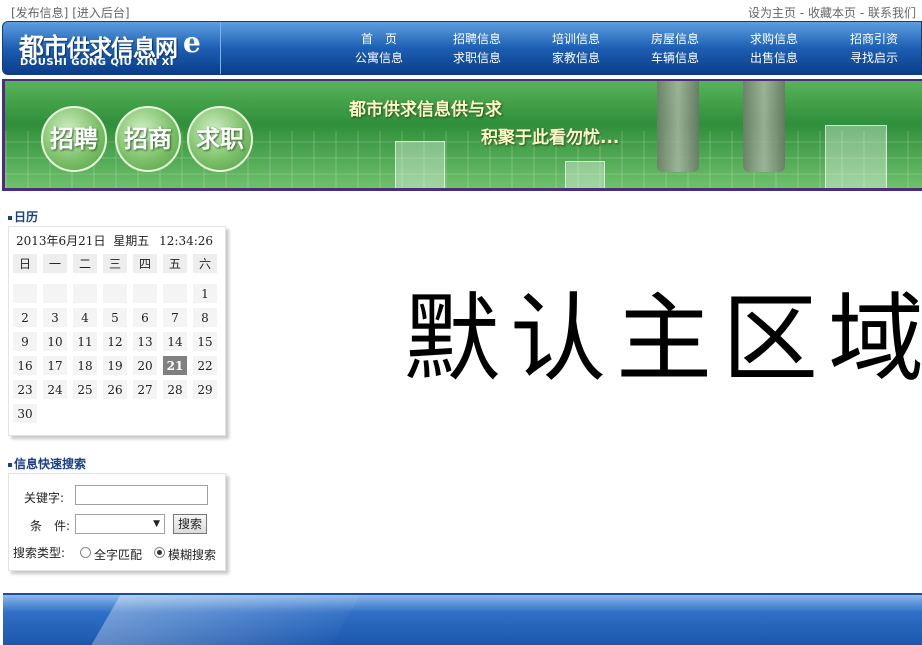 The width and height of the screenshot is (922, 645). Describe the element at coordinates (874, 58) in the screenshot. I see `nav-notices-info: 寻找启示` at that location.